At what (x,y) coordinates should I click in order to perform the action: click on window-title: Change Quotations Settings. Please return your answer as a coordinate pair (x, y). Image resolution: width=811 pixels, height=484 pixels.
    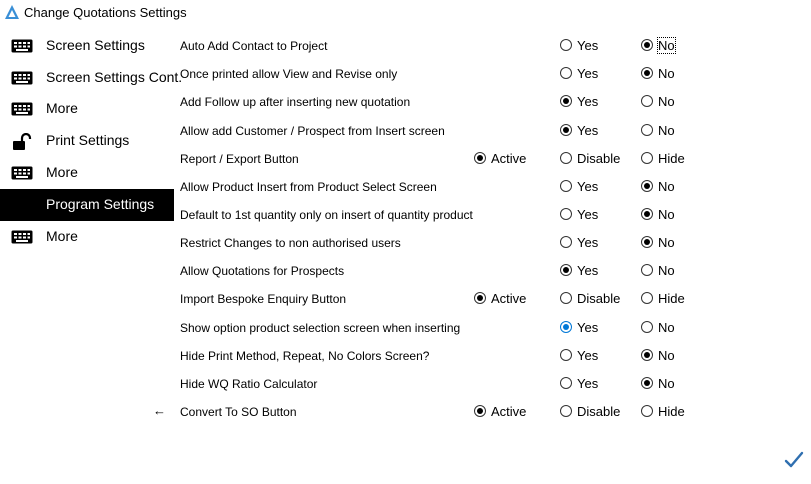
    Looking at the image, I should click on (105, 12).